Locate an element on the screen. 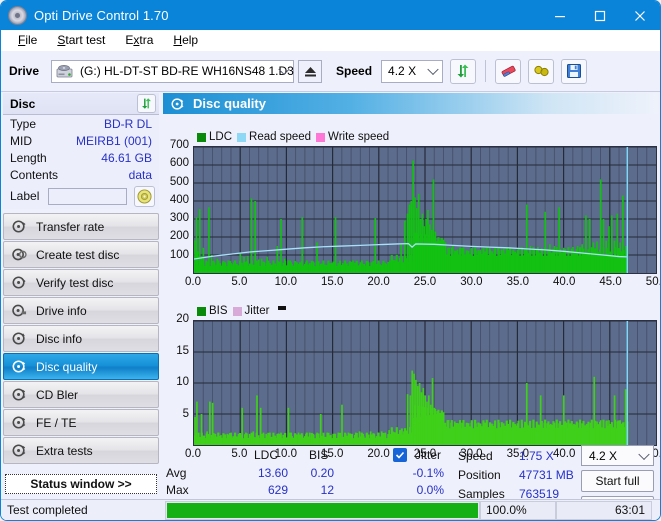 This screenshot has height=521, width=661. sidebar-item-cd-bler: CD Bler is located at coordinates (81, 394).